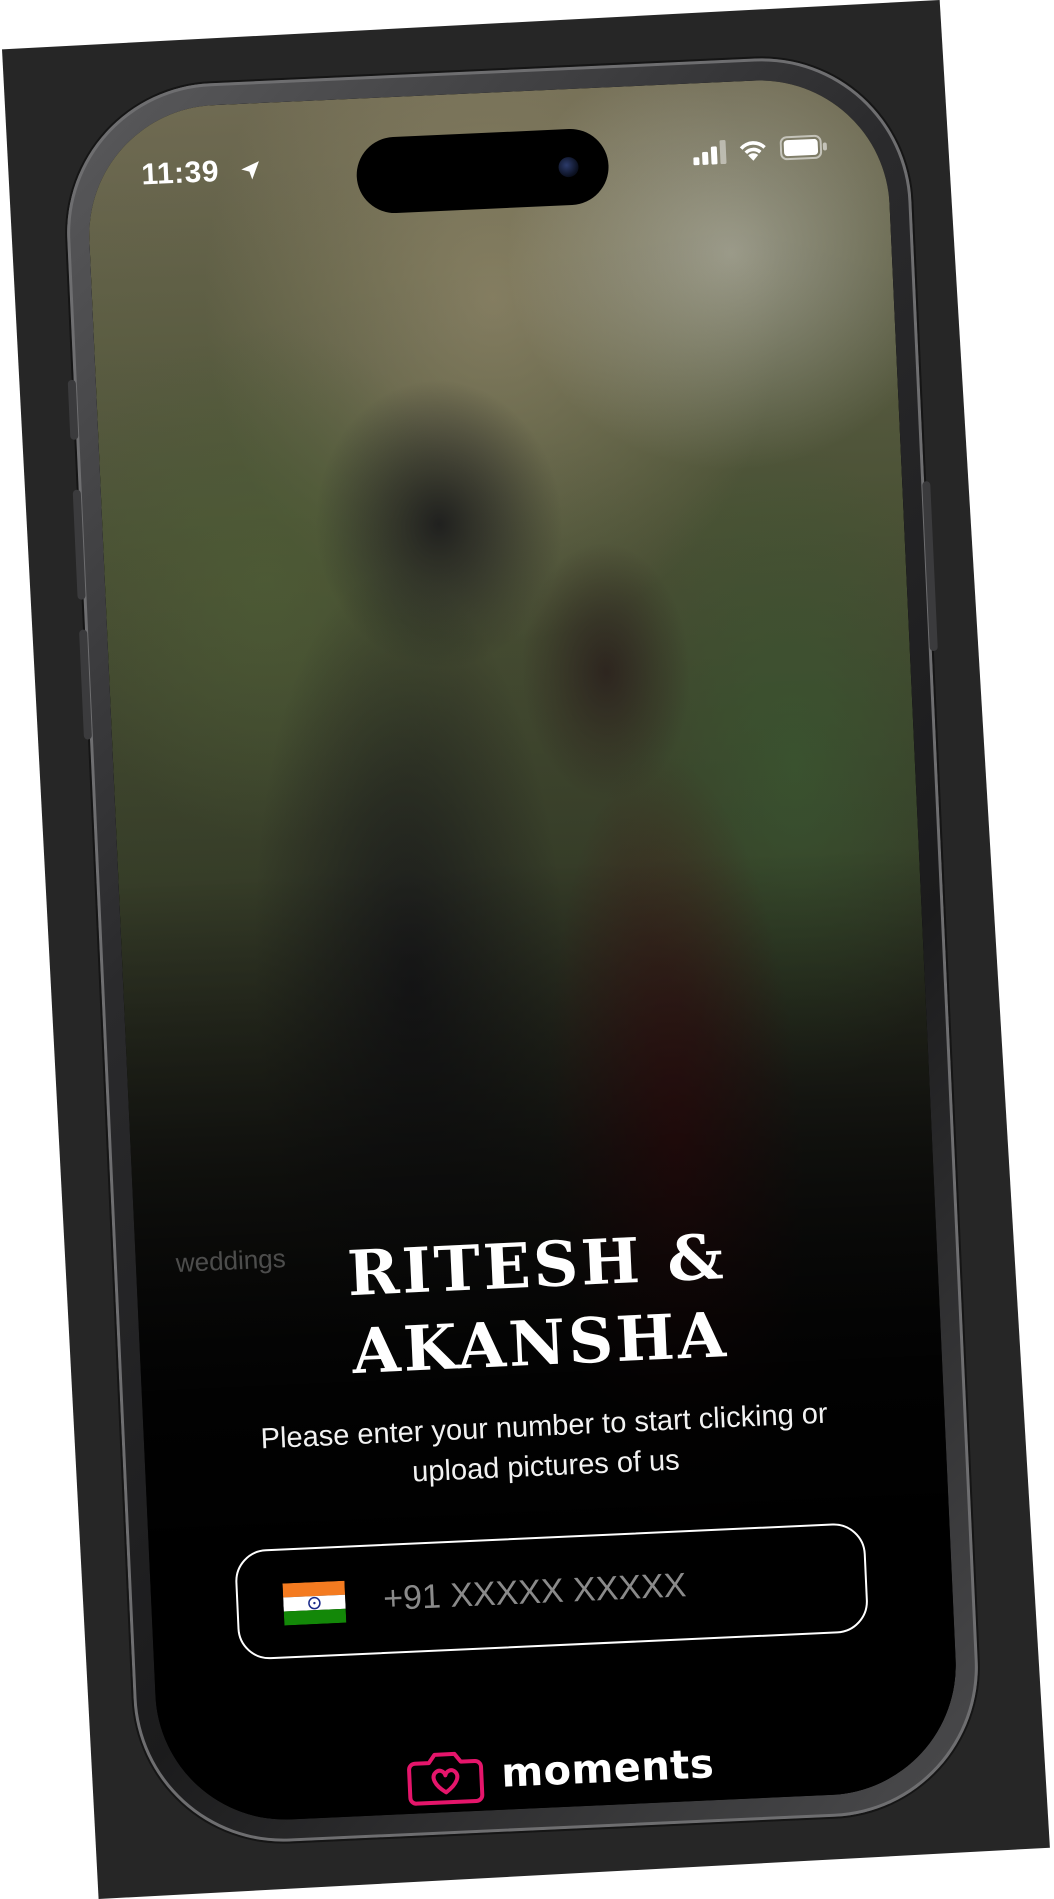 This screenshot has width=1054, height=1899. What do you see at coordinates (803, 147) in the screenshot?
I see `battery-icon` at bounding box center [803, 147].